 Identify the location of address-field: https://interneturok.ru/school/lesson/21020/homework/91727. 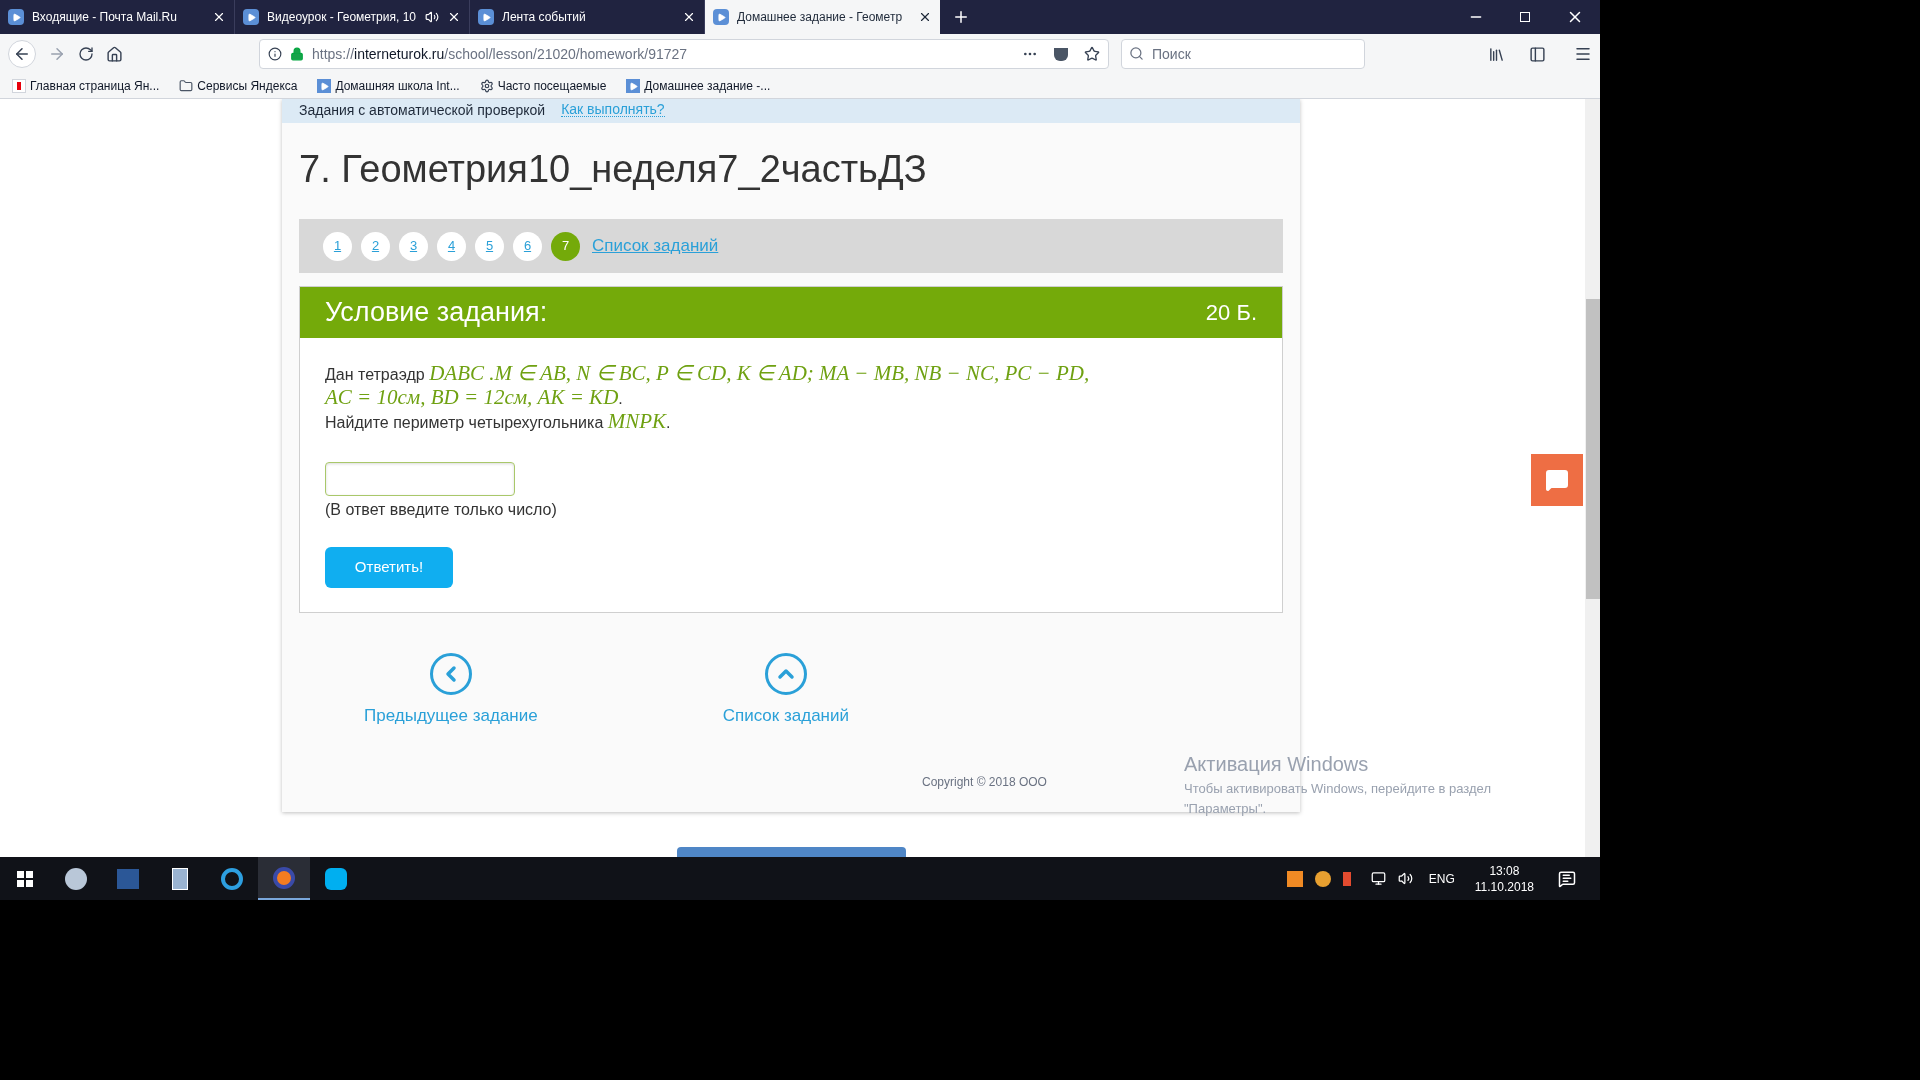
(684, 54).